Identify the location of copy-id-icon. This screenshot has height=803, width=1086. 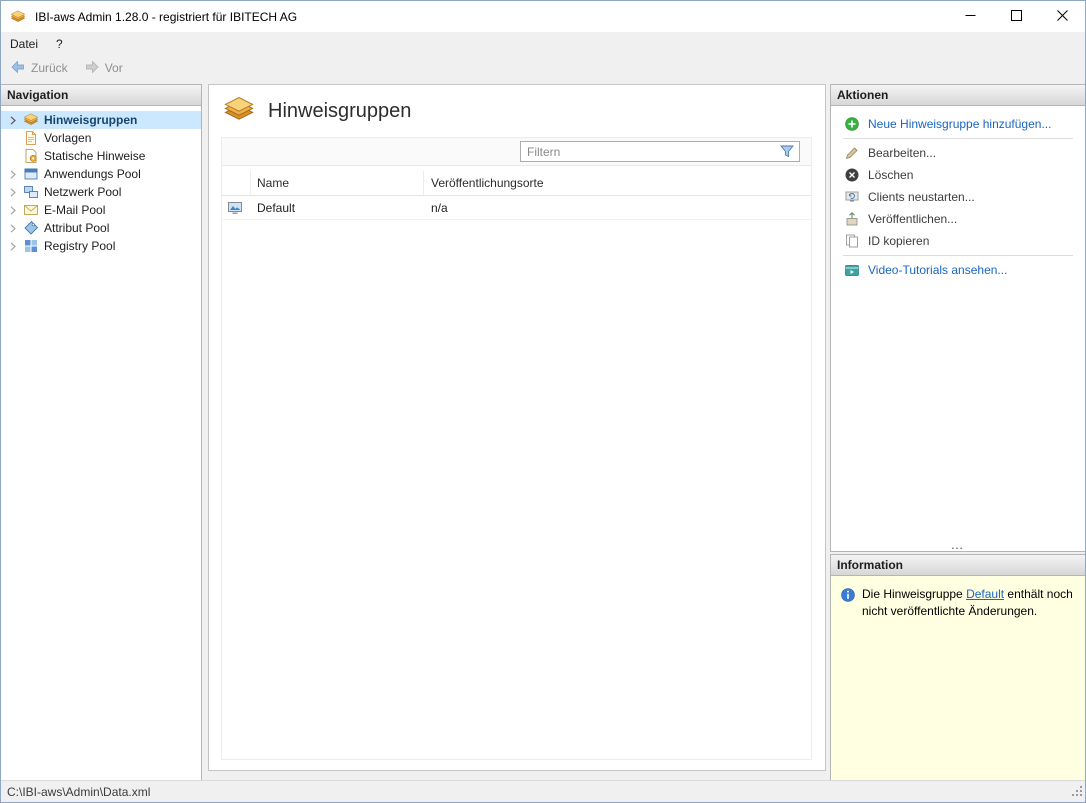
(852, 241).